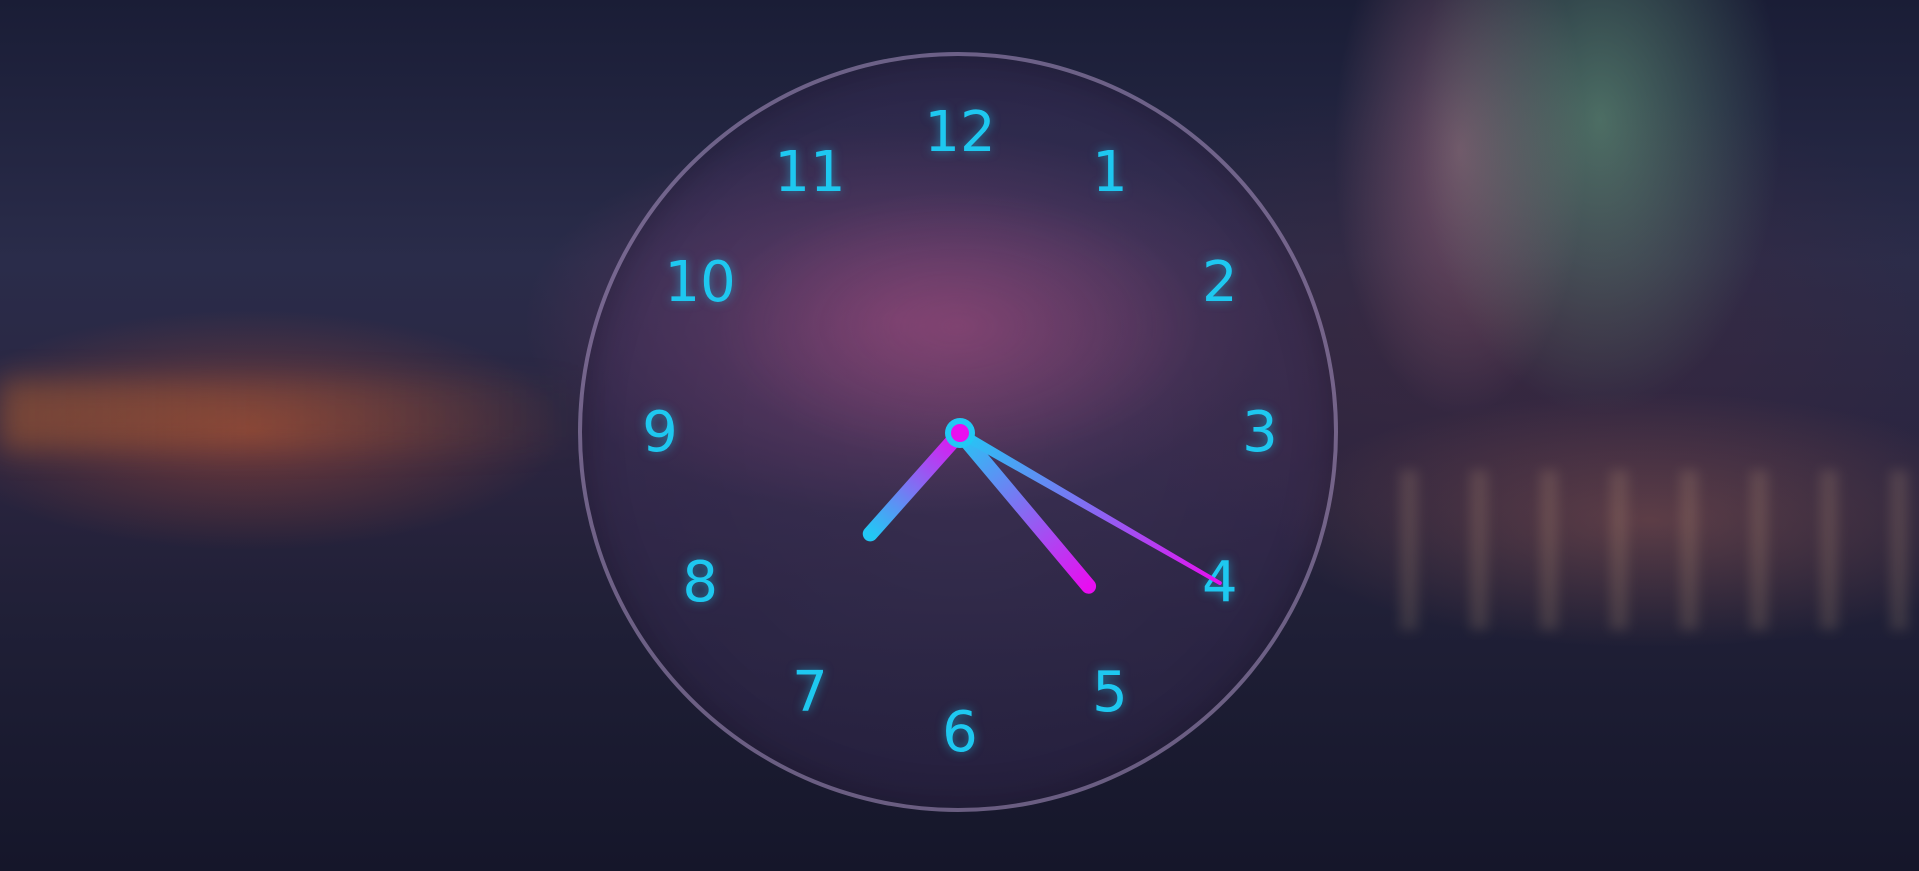  I want to click on water-reflections, so click(1659, 550).